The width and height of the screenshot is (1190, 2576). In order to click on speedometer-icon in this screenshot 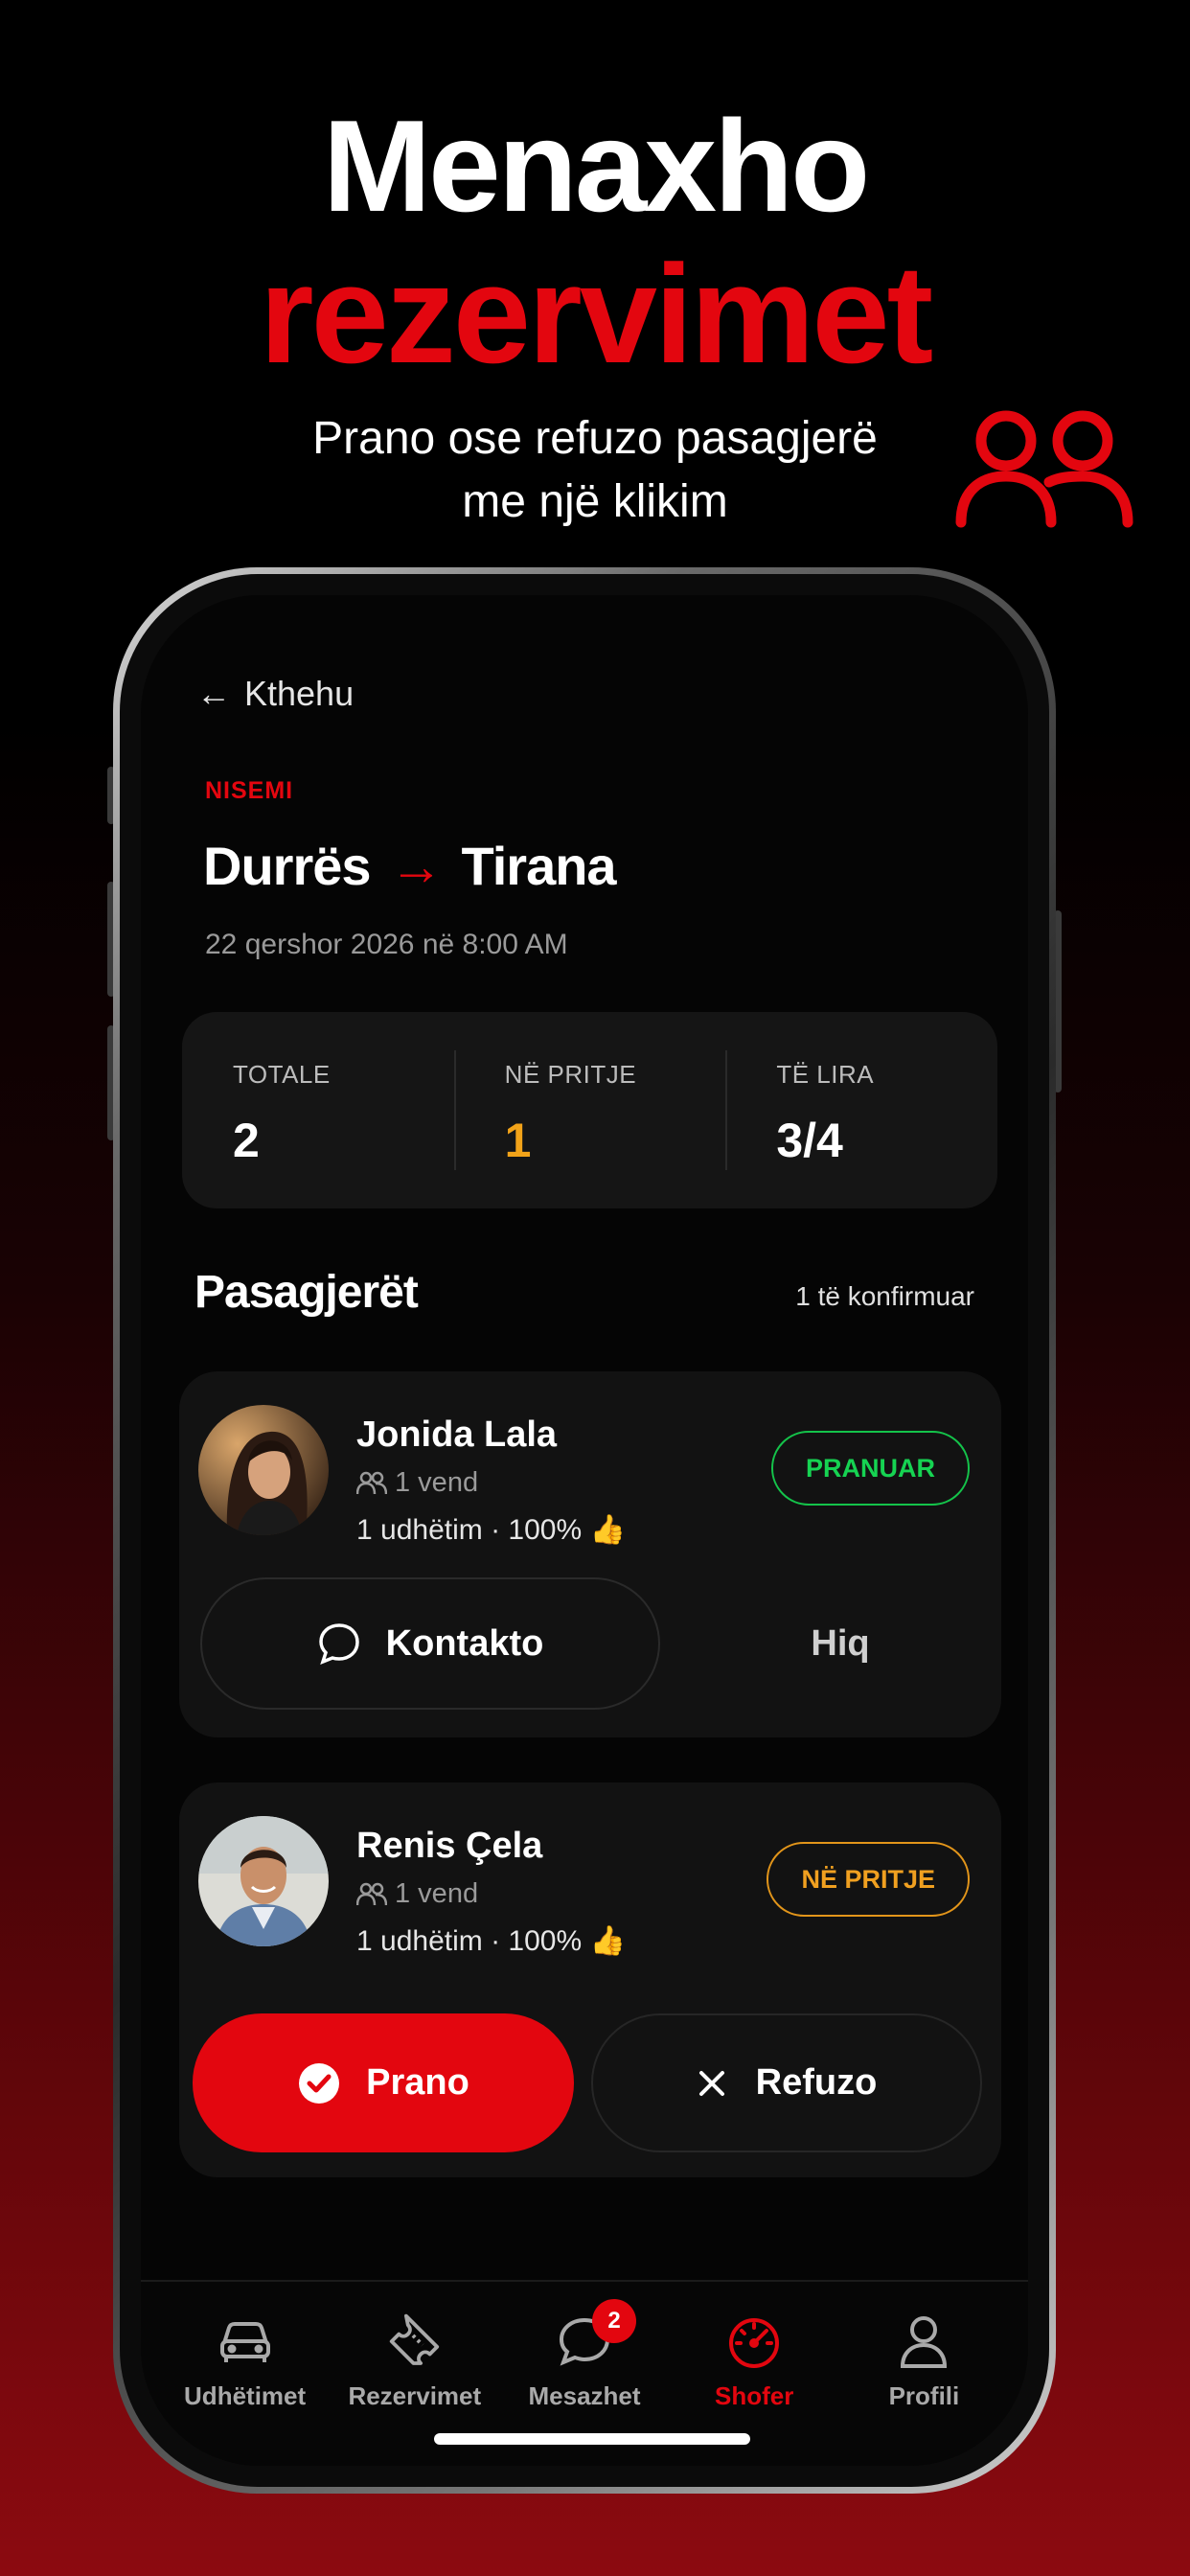, I will do `click(755, 2343)`.